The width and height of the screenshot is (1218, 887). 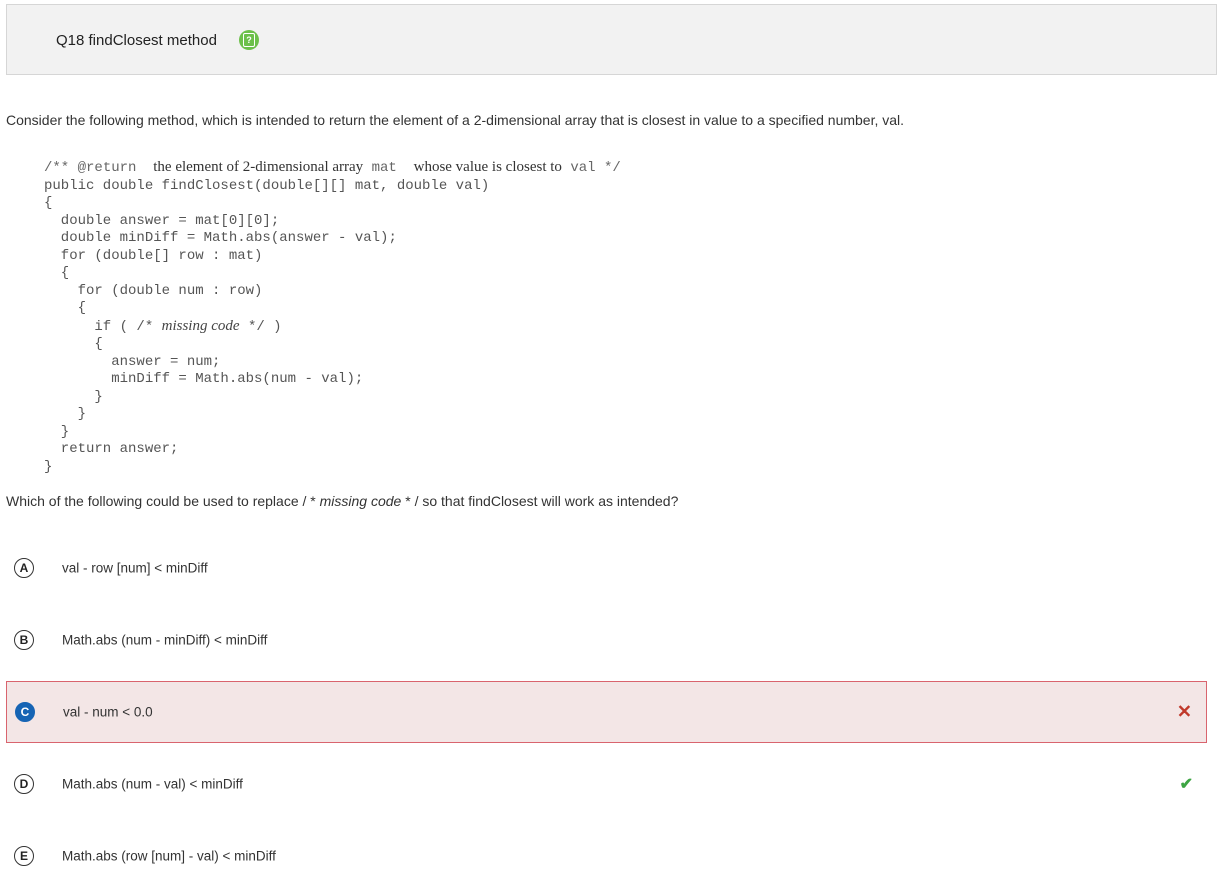 I want to click on missing-code-label: missing code, so click(x=200, y=325).